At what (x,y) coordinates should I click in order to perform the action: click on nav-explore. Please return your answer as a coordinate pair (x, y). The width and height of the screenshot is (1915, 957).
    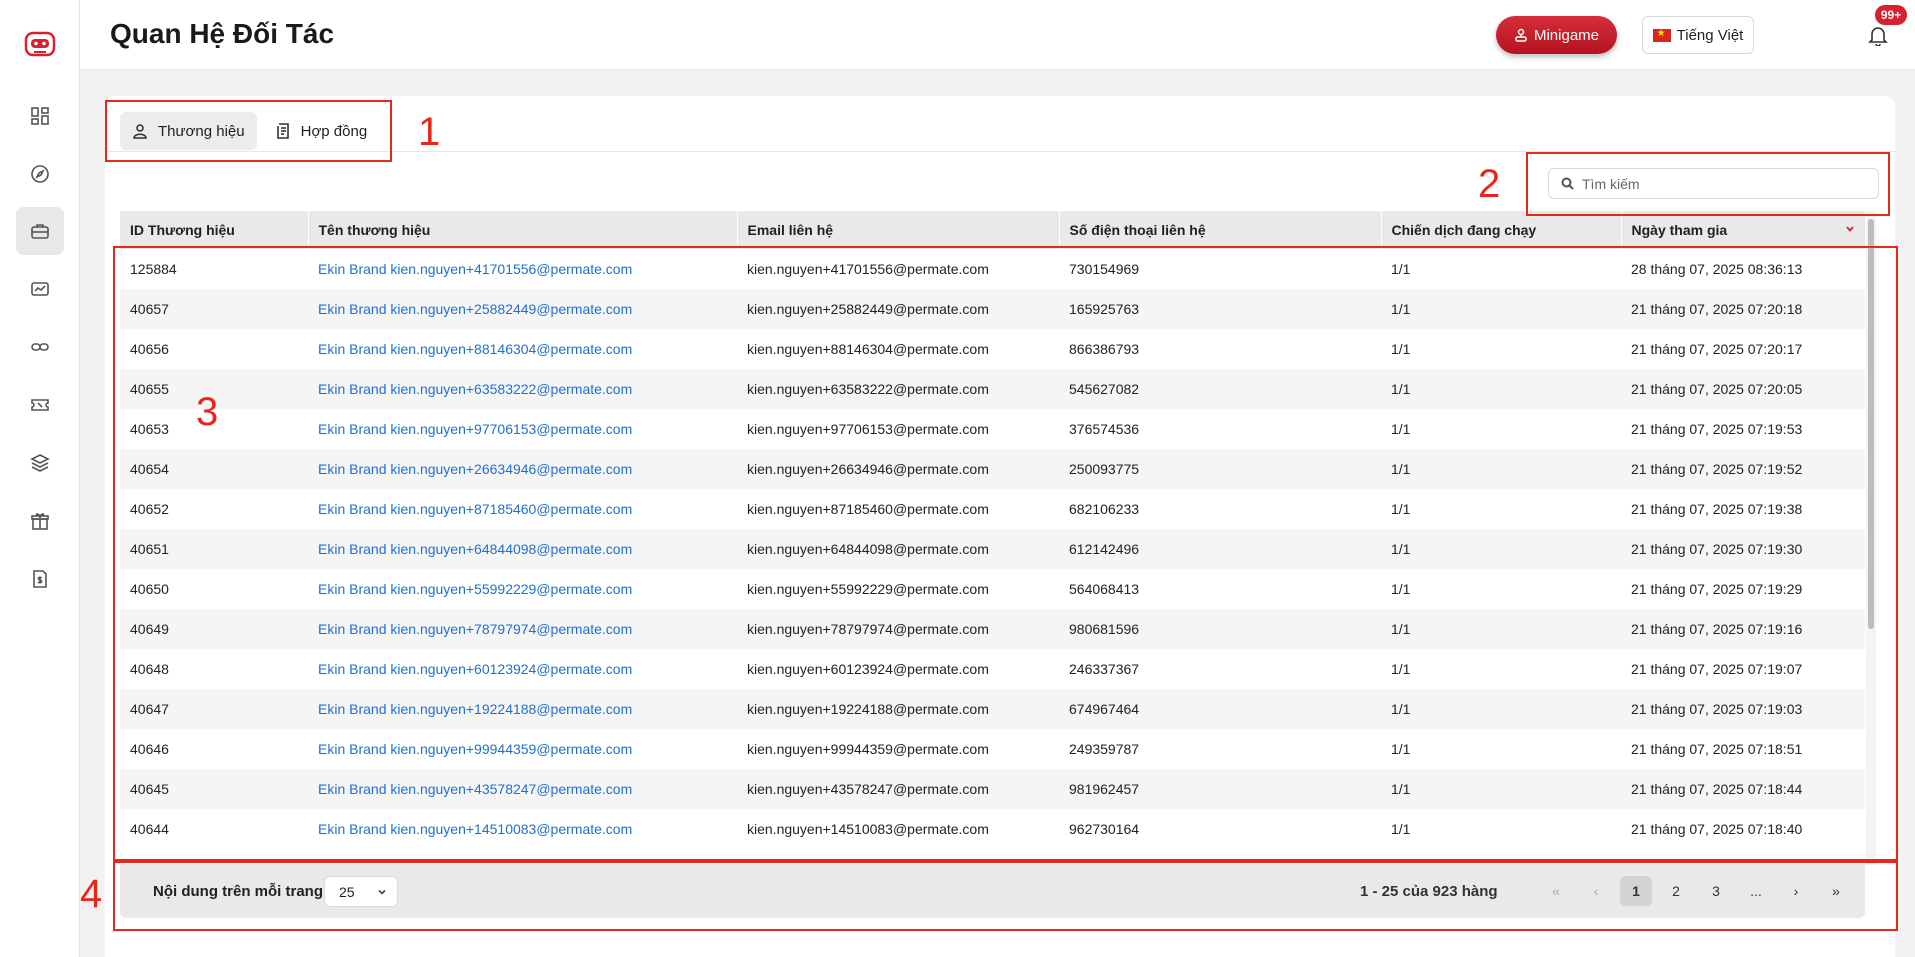
    Looking at the image, I should click on (40, 174).